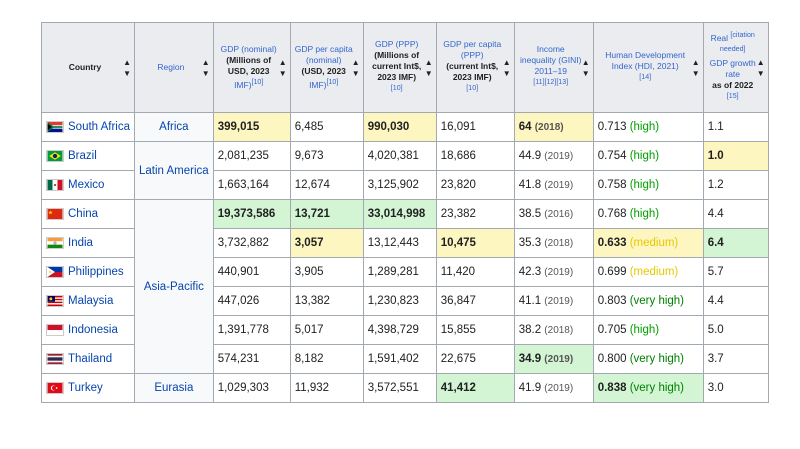 Image resolution: width=800 pixels, height=449 pixels. I want to click on gdp-ppp-pc-cell: 23,382, so click(475, 214).